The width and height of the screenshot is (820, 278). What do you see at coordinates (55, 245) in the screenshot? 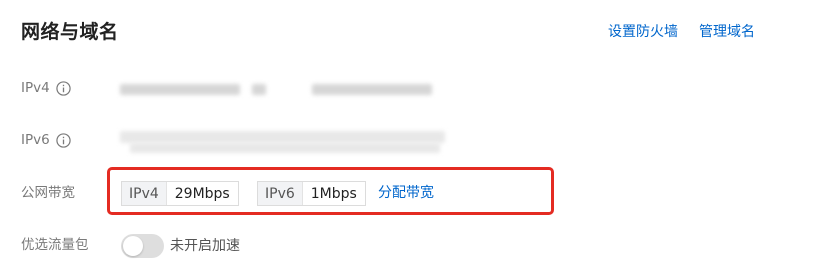
I see `traffic-package-label: 优选流量包` at bounding box center [55, 245].